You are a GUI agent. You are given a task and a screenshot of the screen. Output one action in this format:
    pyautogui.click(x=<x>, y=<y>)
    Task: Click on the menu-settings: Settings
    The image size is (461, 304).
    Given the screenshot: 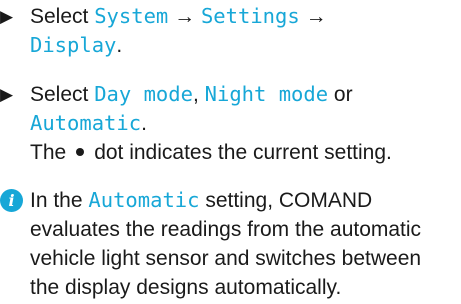 What is the action you would take?
    pyautogui.click(x=250, y=16)
    